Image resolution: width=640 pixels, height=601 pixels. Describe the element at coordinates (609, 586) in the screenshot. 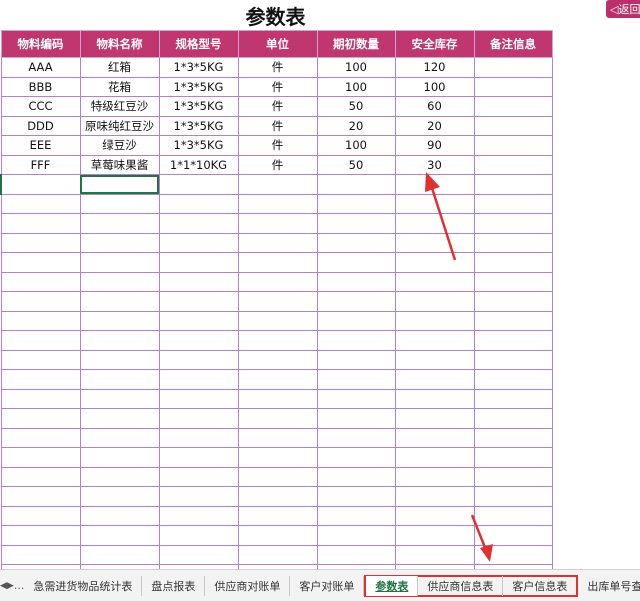

I see `tab-outbound-query: 出库单号查询` at that location.